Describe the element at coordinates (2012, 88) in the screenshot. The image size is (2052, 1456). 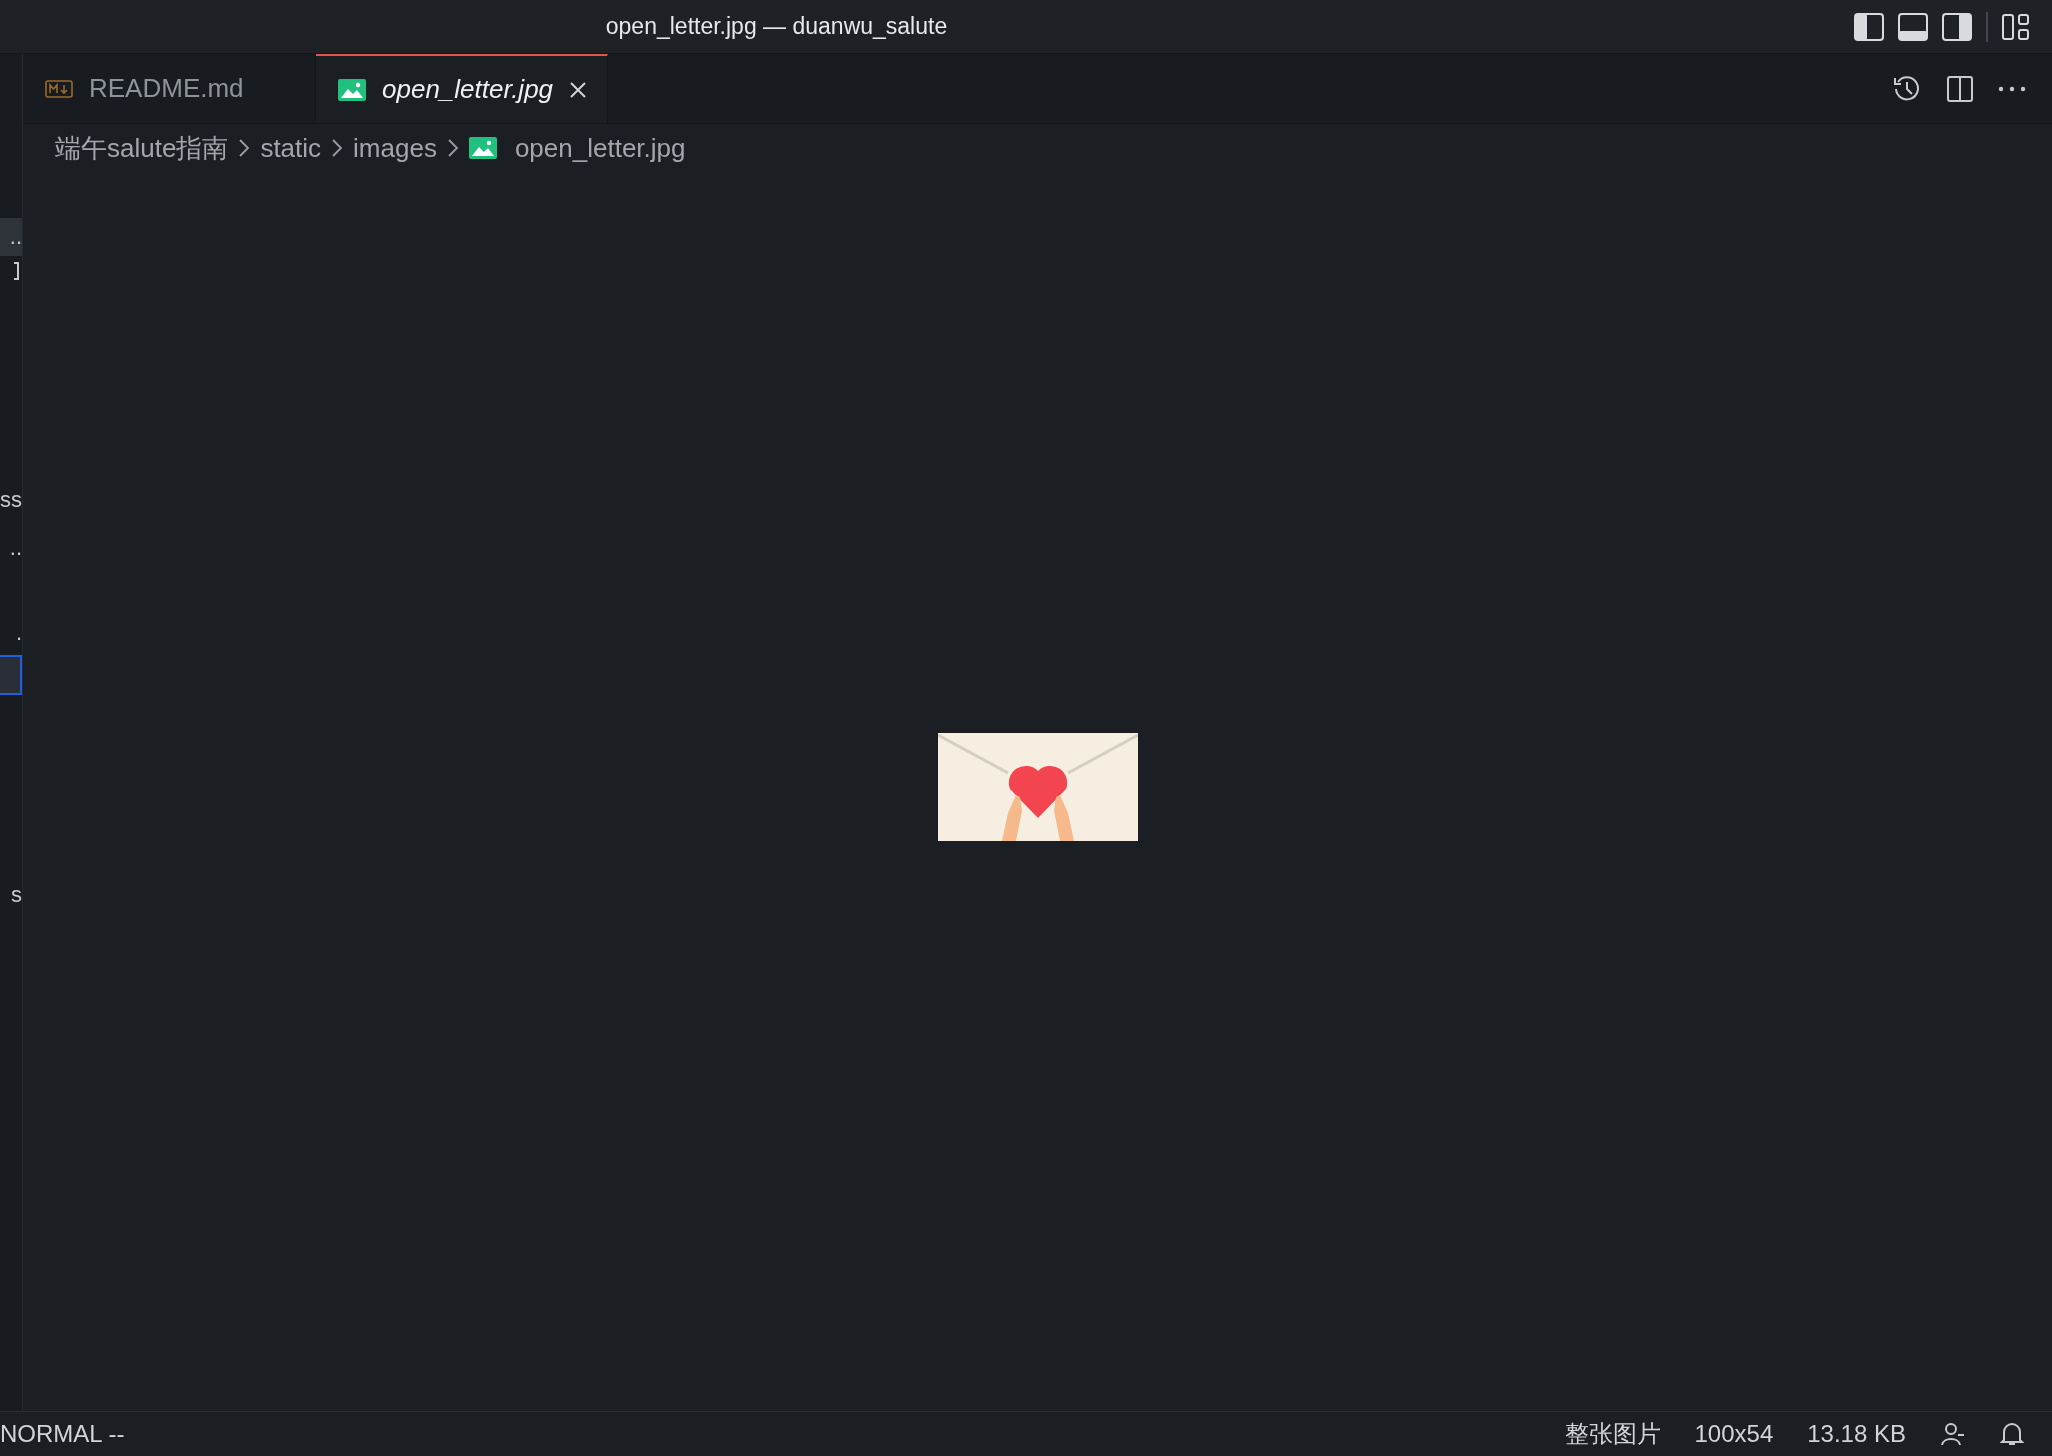
I see `more-icon` at that location.